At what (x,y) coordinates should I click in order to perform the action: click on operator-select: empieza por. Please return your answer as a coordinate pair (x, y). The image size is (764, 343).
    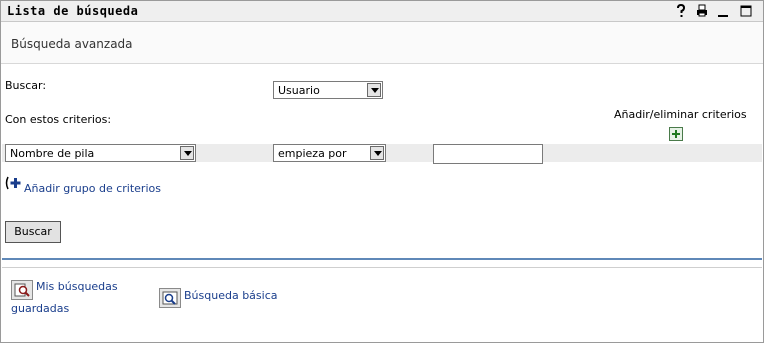
    Looking at the image, I should click on (329, 153).